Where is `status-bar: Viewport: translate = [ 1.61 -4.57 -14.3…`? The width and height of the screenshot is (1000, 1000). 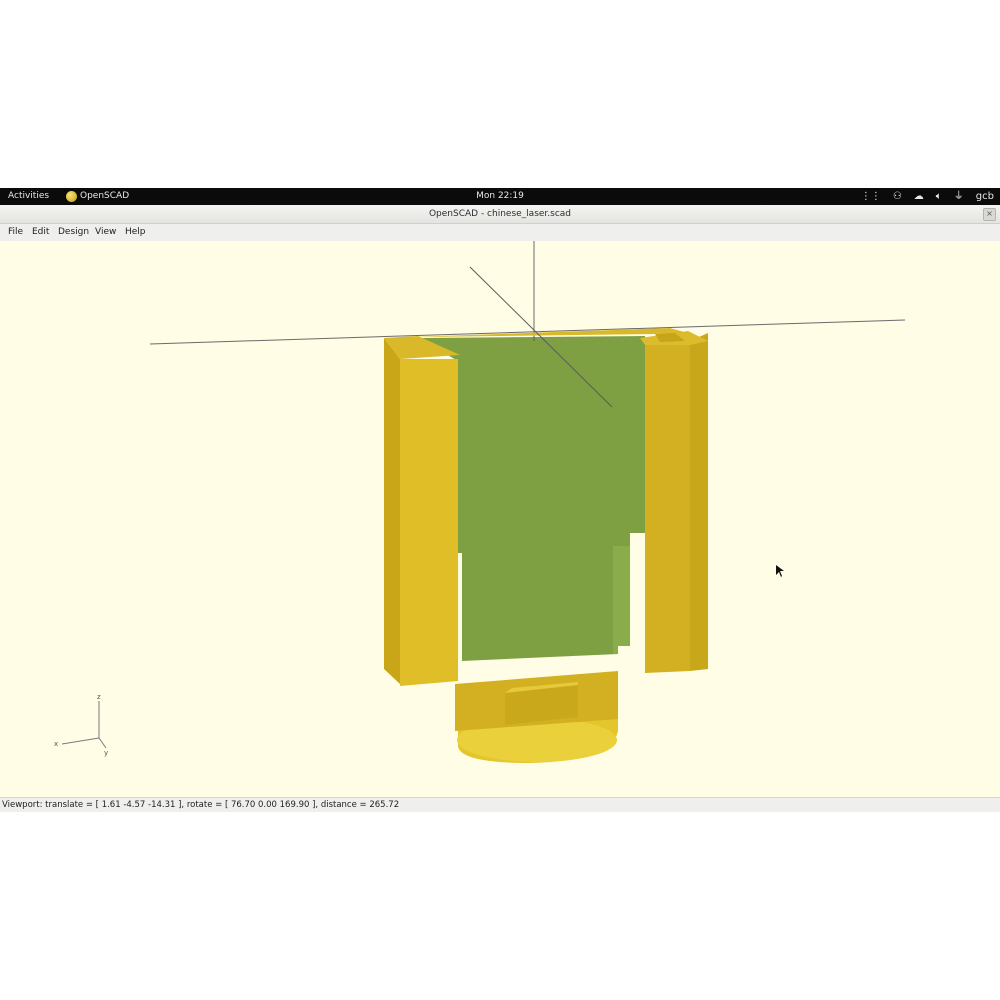 status-bar: Viewport: translate = [ 1.61 -4.57 -14.3… is located at coordinates (500, 804).